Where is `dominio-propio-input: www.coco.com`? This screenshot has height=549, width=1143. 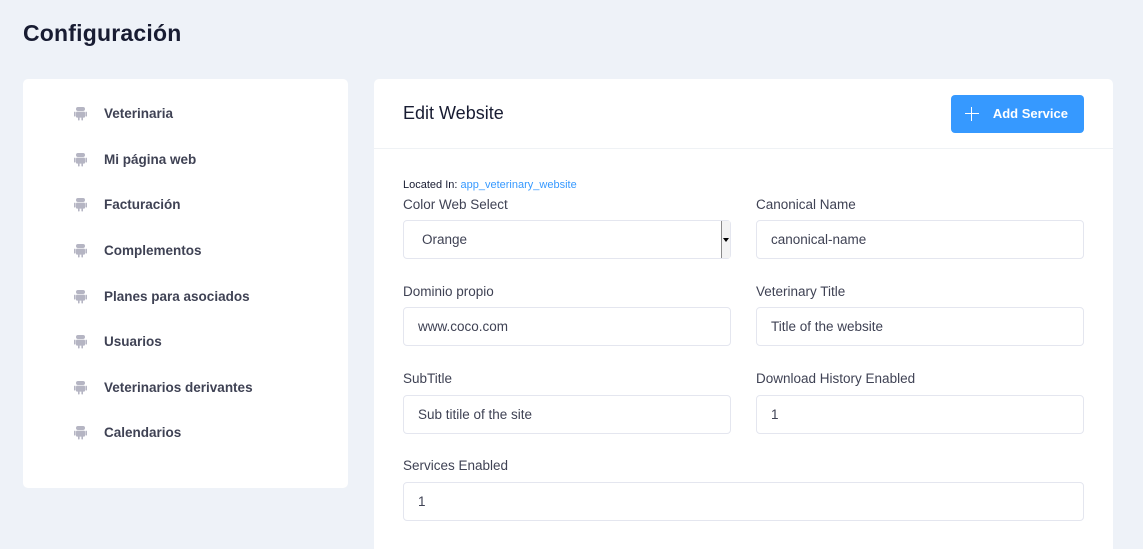 dominio-propio-input: www.coco.com is located at coordinates (567, 326).